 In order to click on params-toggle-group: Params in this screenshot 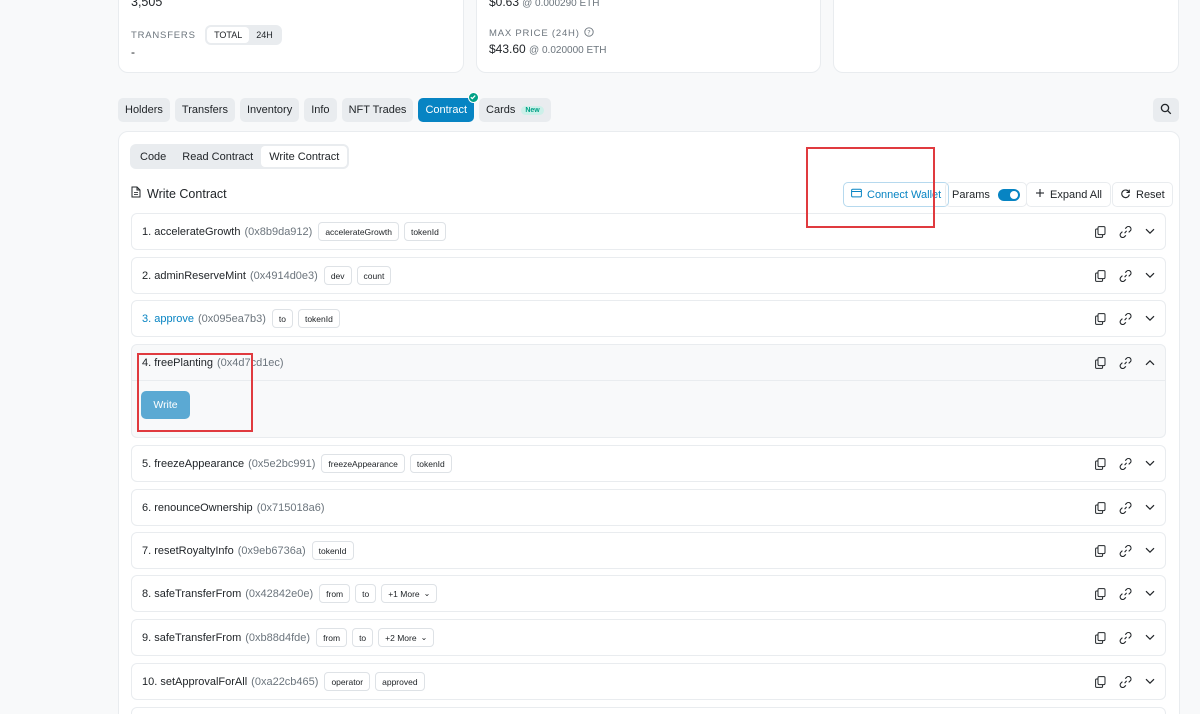, I will do `click(986, 194)`.